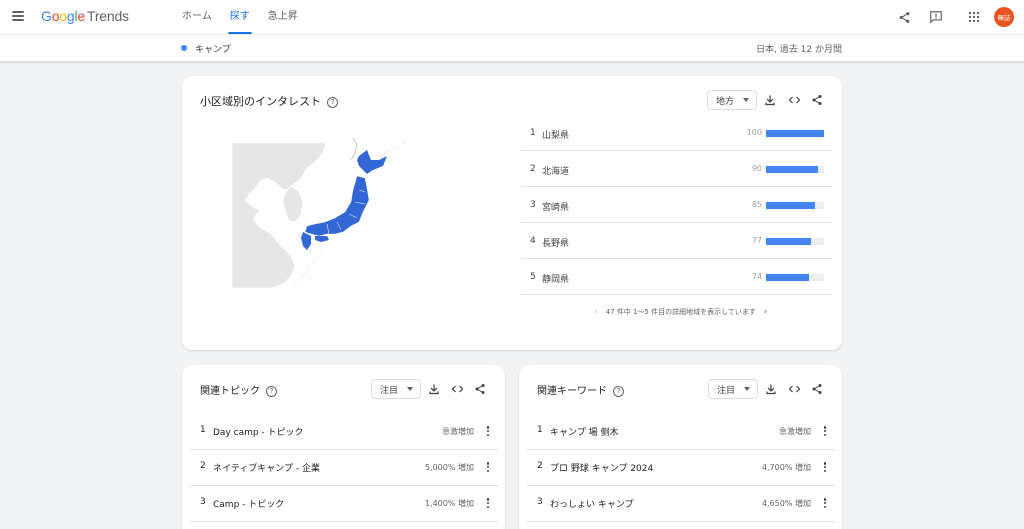 The image size is (1024, 529). What do you see at coordinates (676, 205) in the screenshot?
I see `region-row: 3 宮崎県 85` at bounding box center [676, 205].